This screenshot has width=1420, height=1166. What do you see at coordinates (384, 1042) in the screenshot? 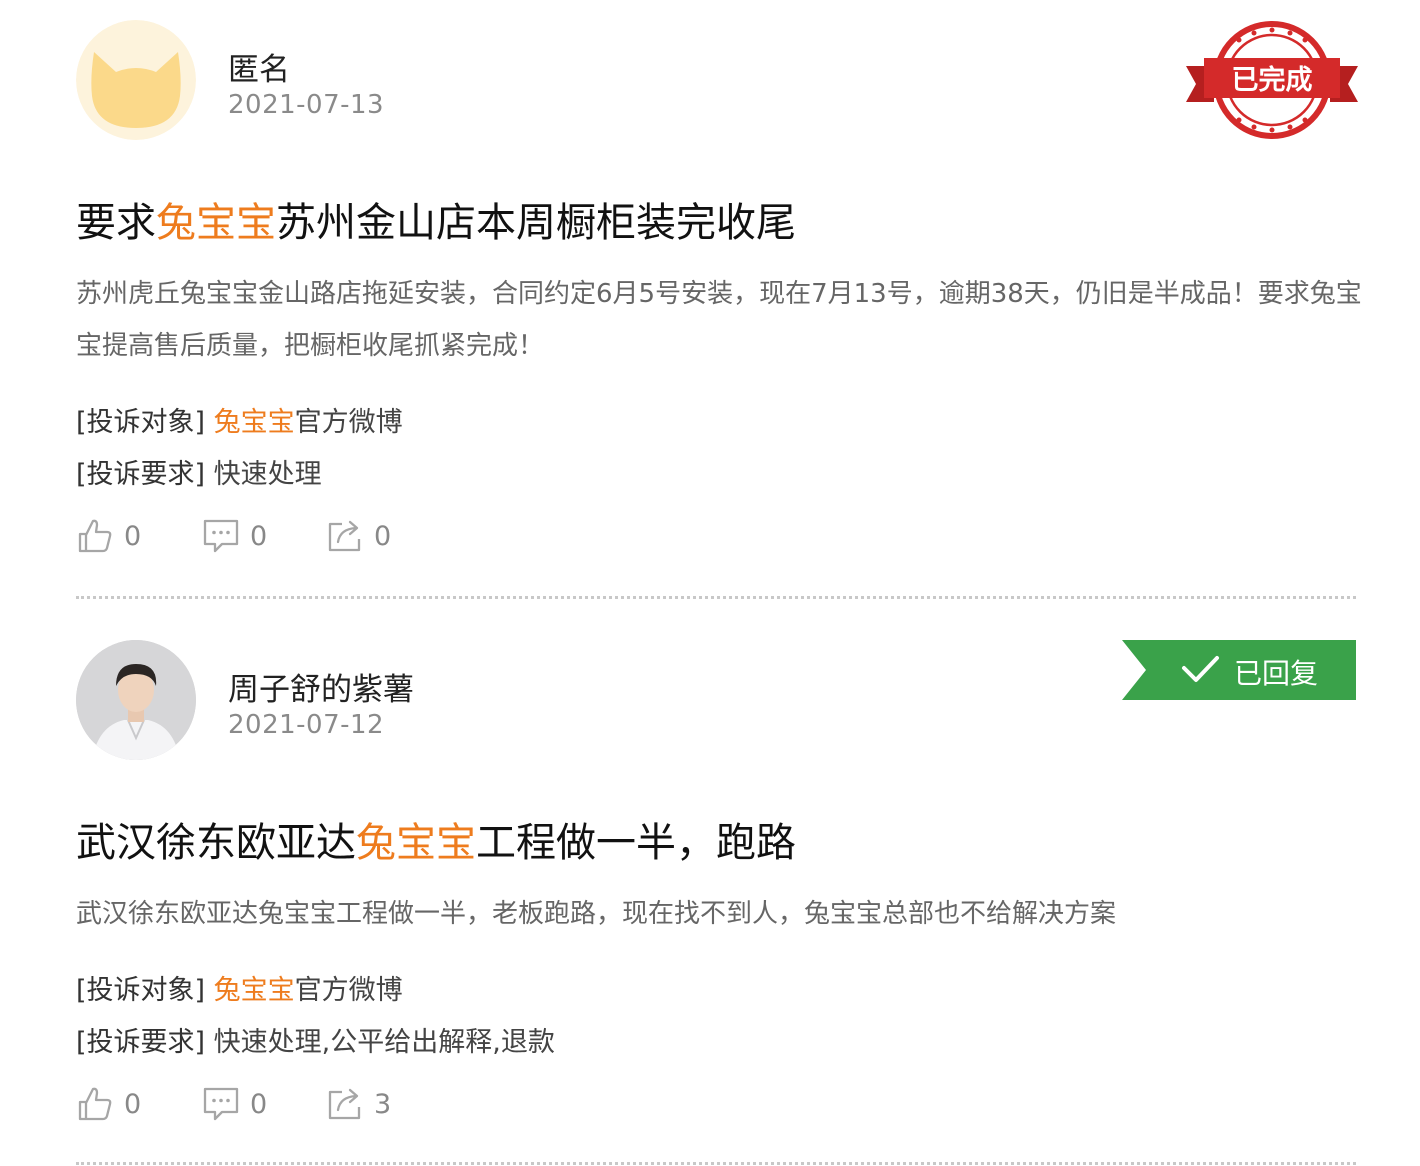
I see `demand-value: 快速处理,公平给出解释,退款` at bounding box center [384, 1042].